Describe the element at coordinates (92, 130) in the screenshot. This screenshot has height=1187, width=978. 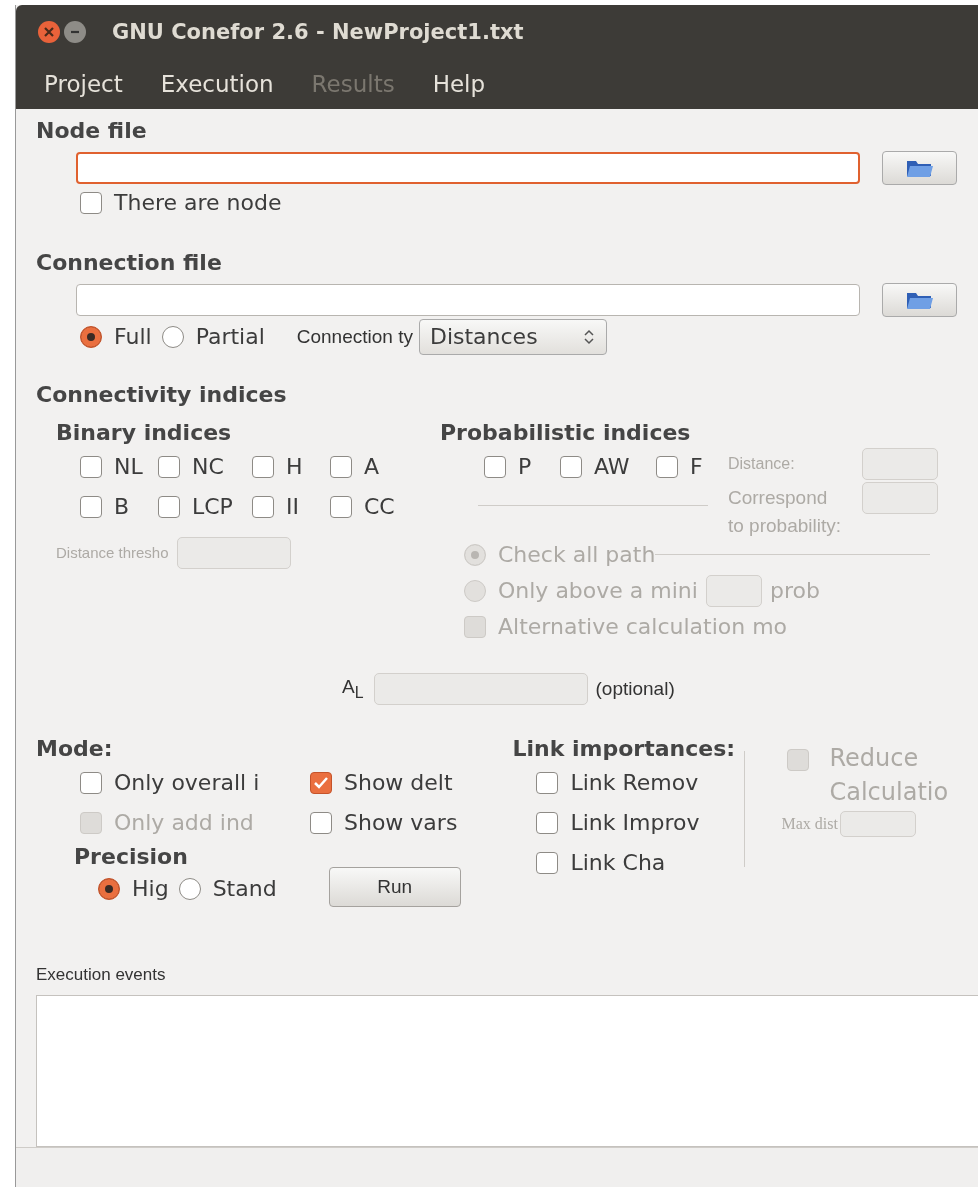
I see `section-heading: Node file` at that location.